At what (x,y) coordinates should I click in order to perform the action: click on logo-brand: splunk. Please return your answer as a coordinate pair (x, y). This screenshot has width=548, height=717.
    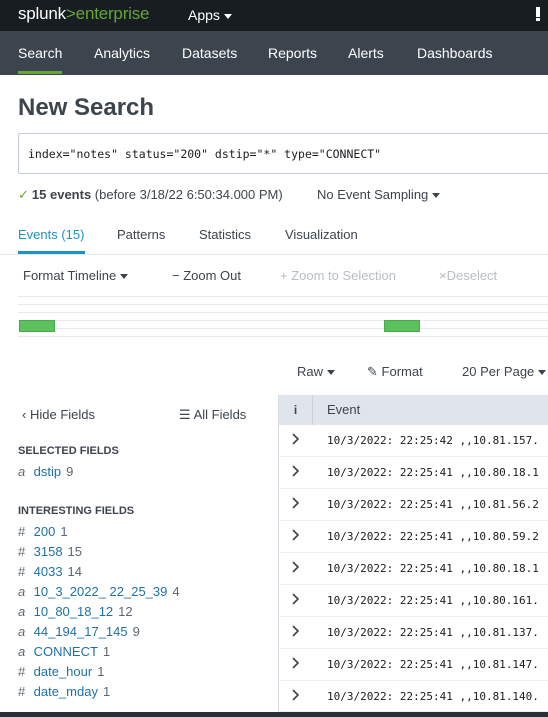
    Looking at the image, I should click on (42, 13).